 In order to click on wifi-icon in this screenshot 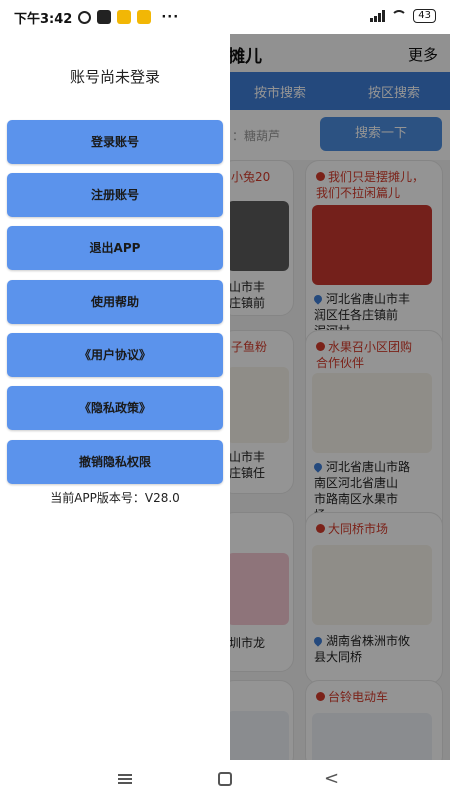, I will do `click(399, 16)`.